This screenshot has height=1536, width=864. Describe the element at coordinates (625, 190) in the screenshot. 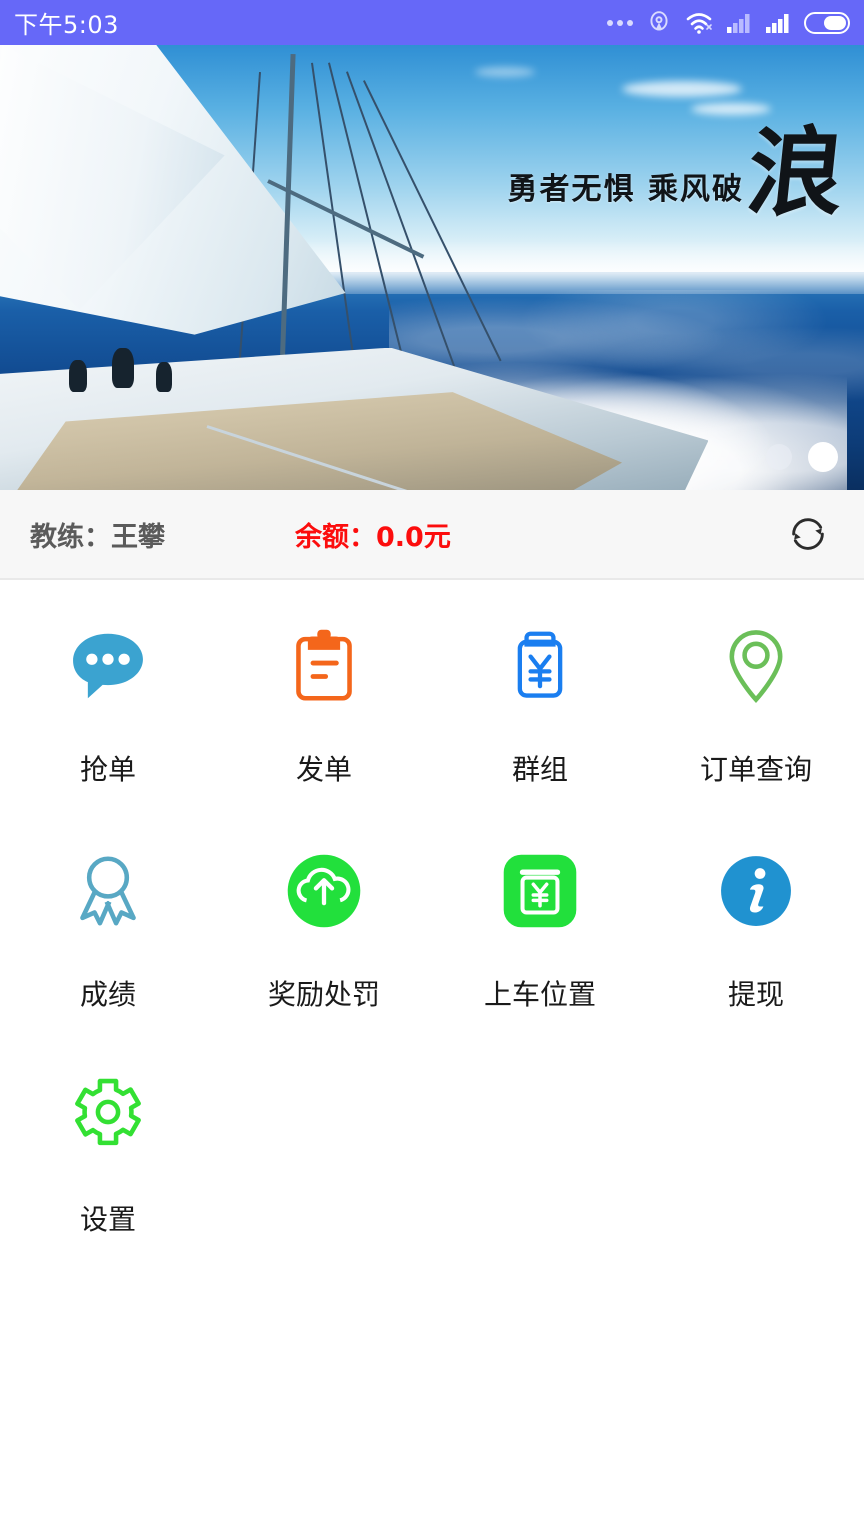

I see `banner-slogan-small: 勇者无惧 乘风破` at that location.